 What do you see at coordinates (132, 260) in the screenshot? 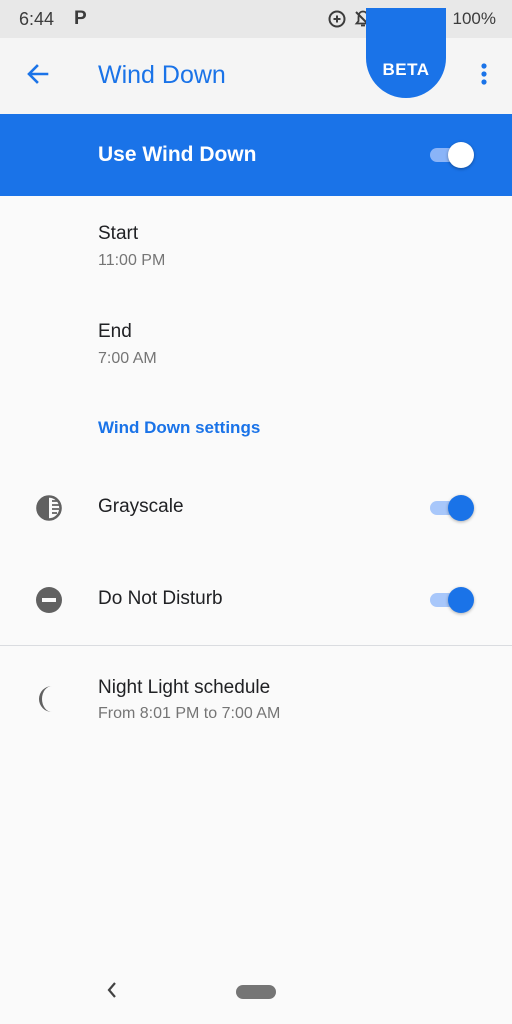
I see `start-summary: 11:00 PM` at bounding box center [132, 260].